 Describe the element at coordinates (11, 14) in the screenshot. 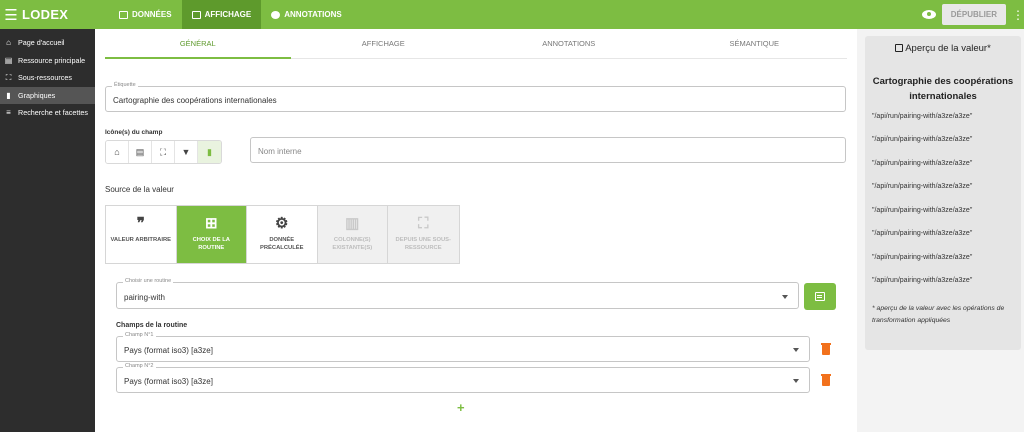

I see `hamburger-menu-icon: ☰` at that location.